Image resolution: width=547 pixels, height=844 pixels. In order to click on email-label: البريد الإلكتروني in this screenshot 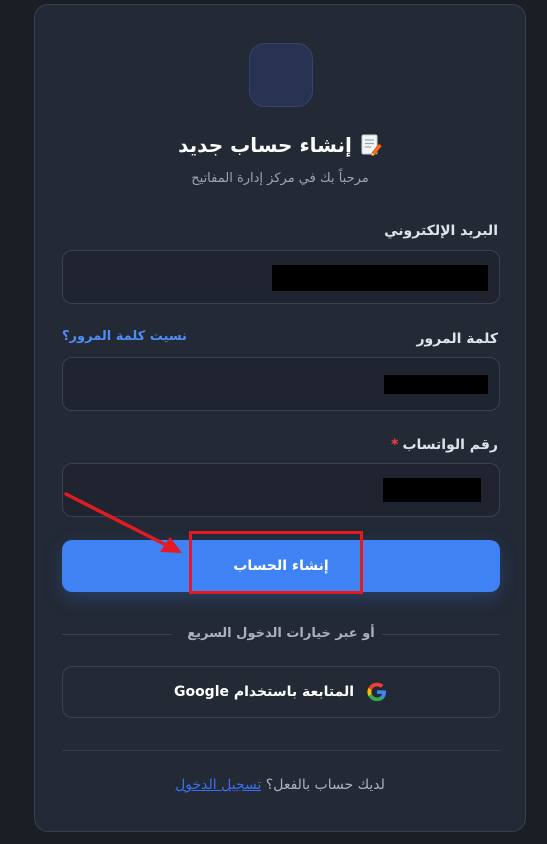, I will do `click(441, 231)`.